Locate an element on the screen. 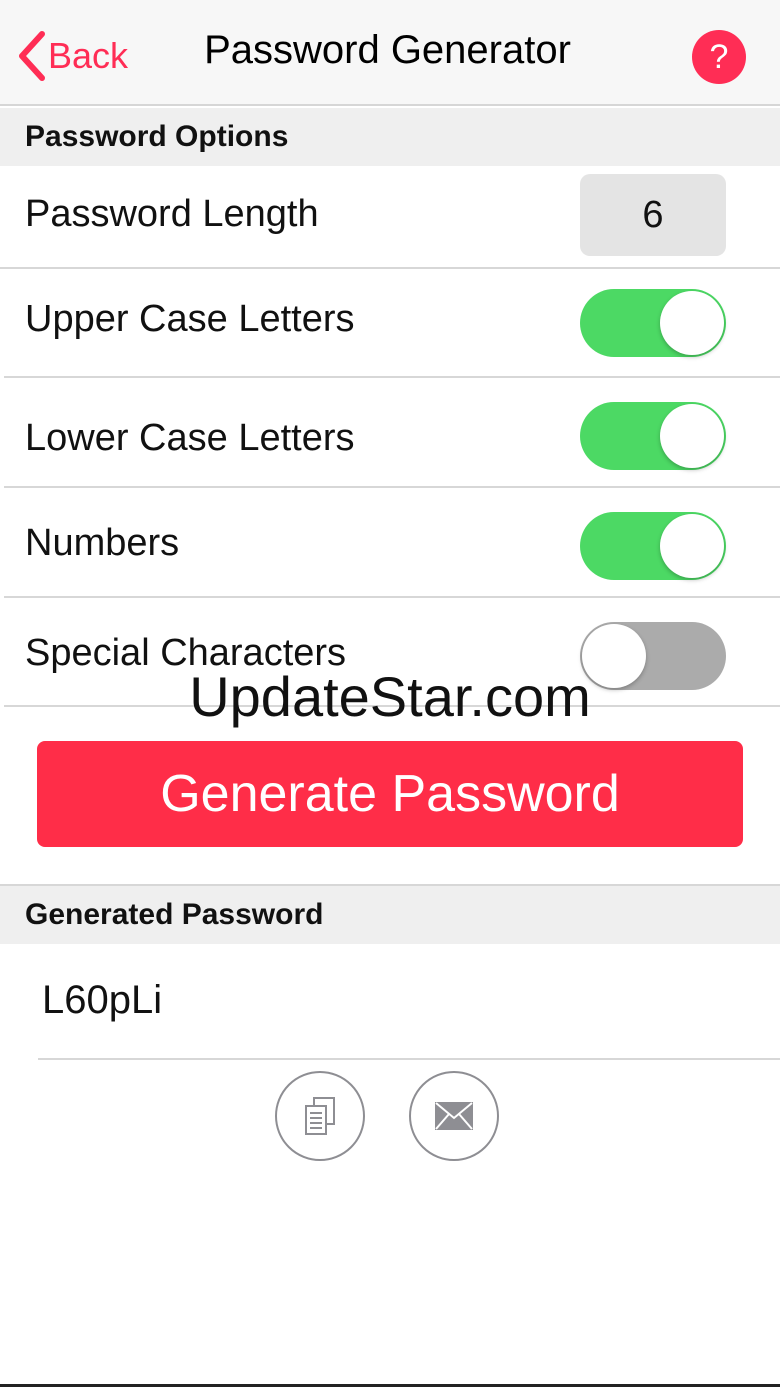 This screenshot has width=780, height=1387. navigation-bar: Back Password Generator ? is located at coordinates (390, 53).